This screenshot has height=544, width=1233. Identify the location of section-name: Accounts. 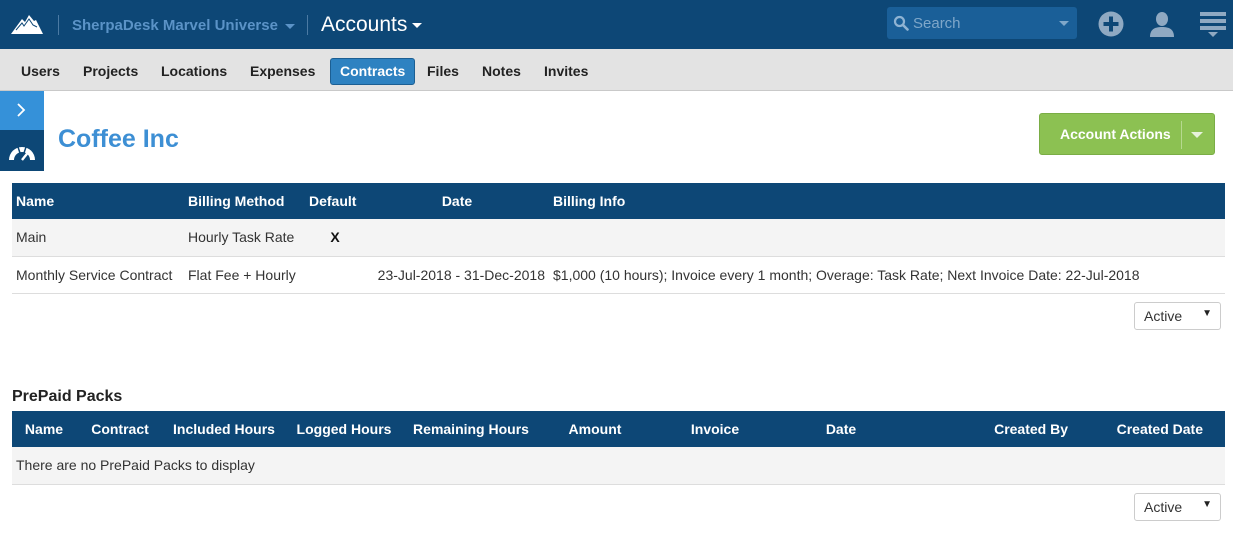
(364, 24).